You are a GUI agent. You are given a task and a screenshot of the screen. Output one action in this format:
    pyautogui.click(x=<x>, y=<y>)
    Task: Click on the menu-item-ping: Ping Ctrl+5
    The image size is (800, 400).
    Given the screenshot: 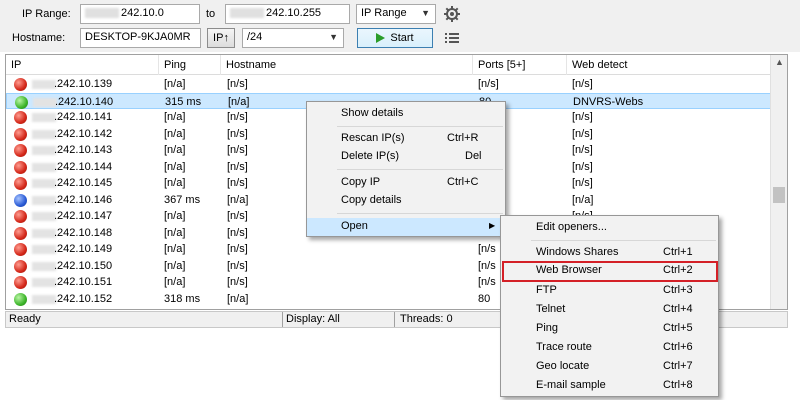 What is the action you would take?
    pyautogui.click(x=609, y=329)
    